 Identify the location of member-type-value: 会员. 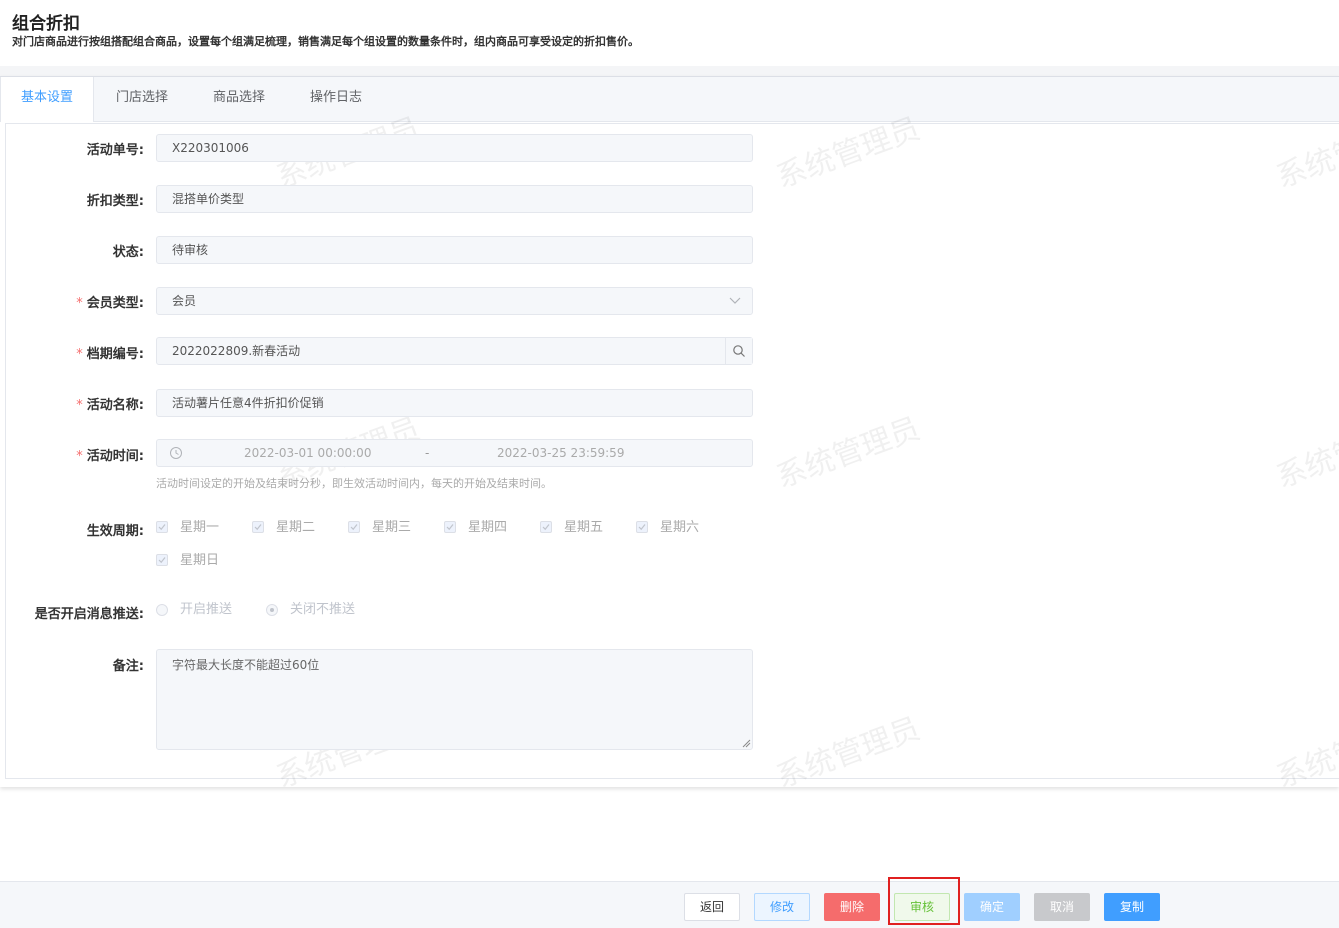
(184, 301).